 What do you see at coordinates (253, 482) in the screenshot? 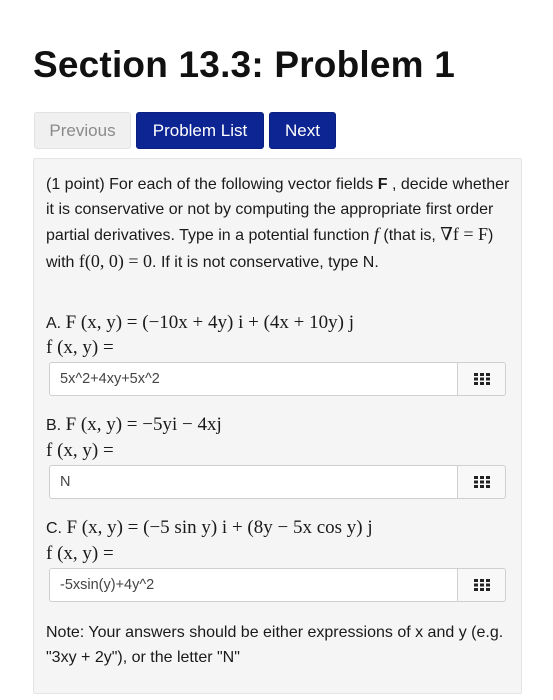
I see `part-b-answer-input` at bounding box center [253, 482].